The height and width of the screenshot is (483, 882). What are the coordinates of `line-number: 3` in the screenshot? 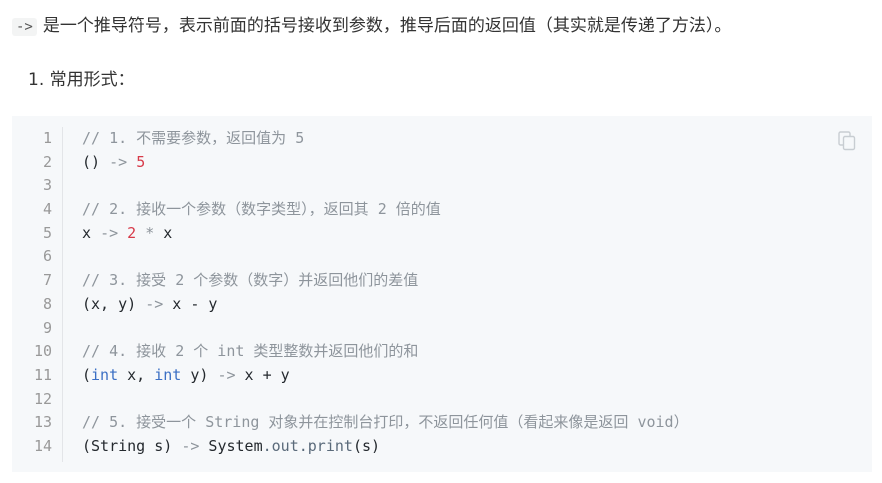 It's located at (47, 185).